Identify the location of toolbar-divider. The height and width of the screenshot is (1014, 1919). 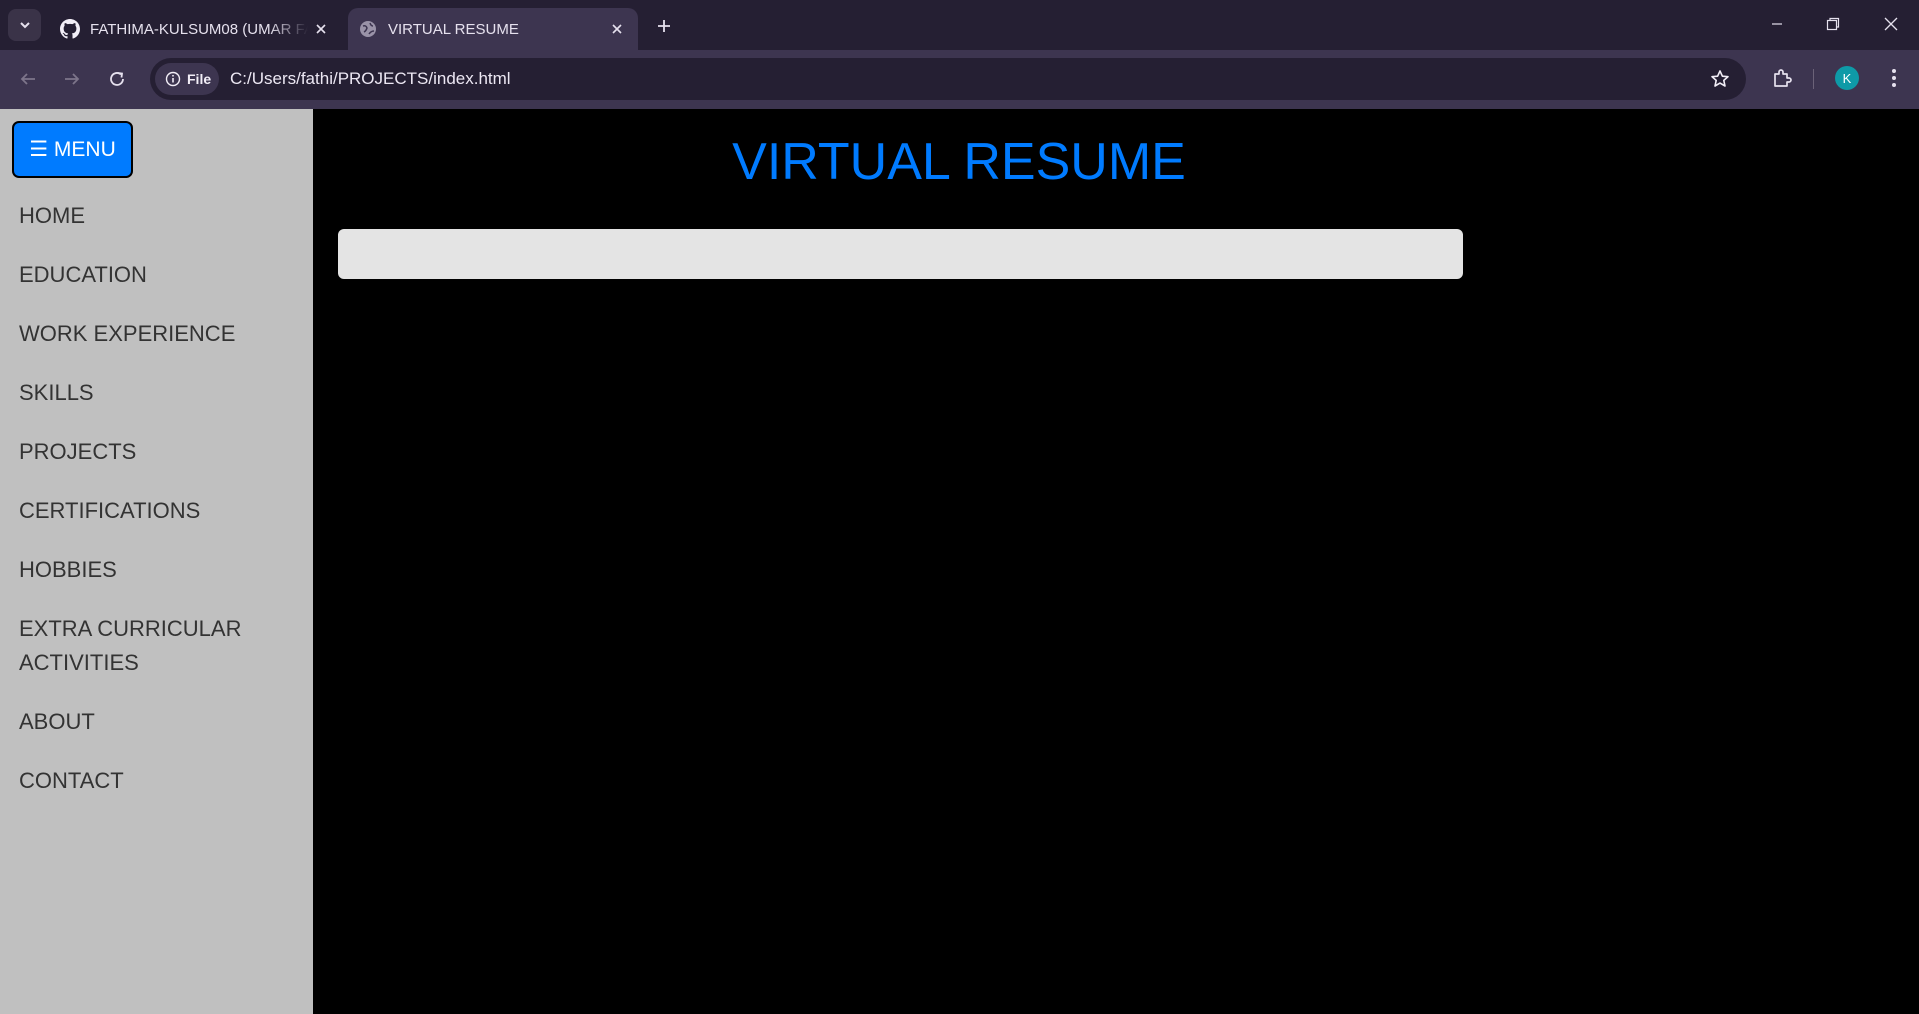
(1813, 79).